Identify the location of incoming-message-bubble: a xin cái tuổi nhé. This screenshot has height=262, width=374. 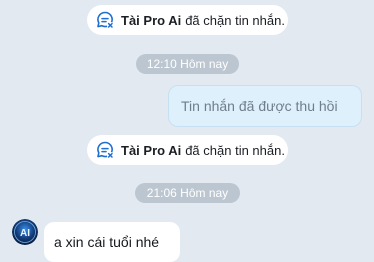
(112, 242).